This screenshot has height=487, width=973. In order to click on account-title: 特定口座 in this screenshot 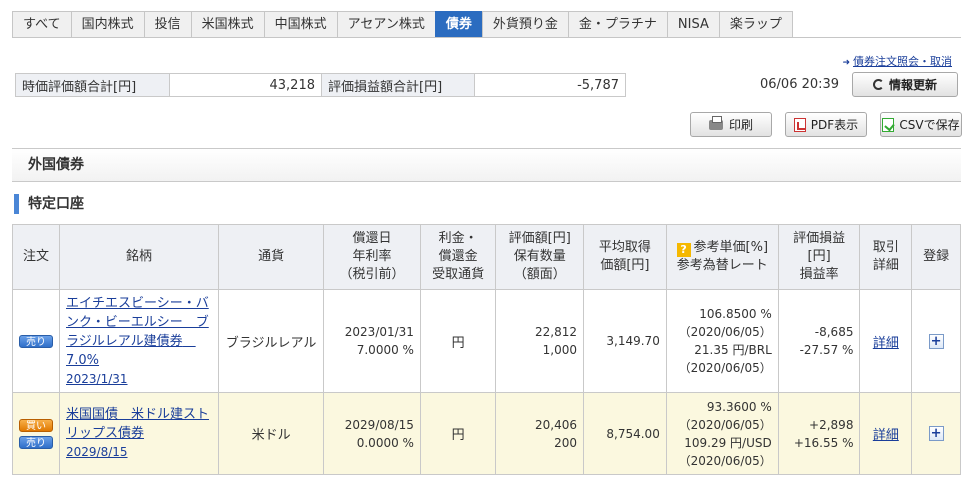, I will do `click(49, 204)`.